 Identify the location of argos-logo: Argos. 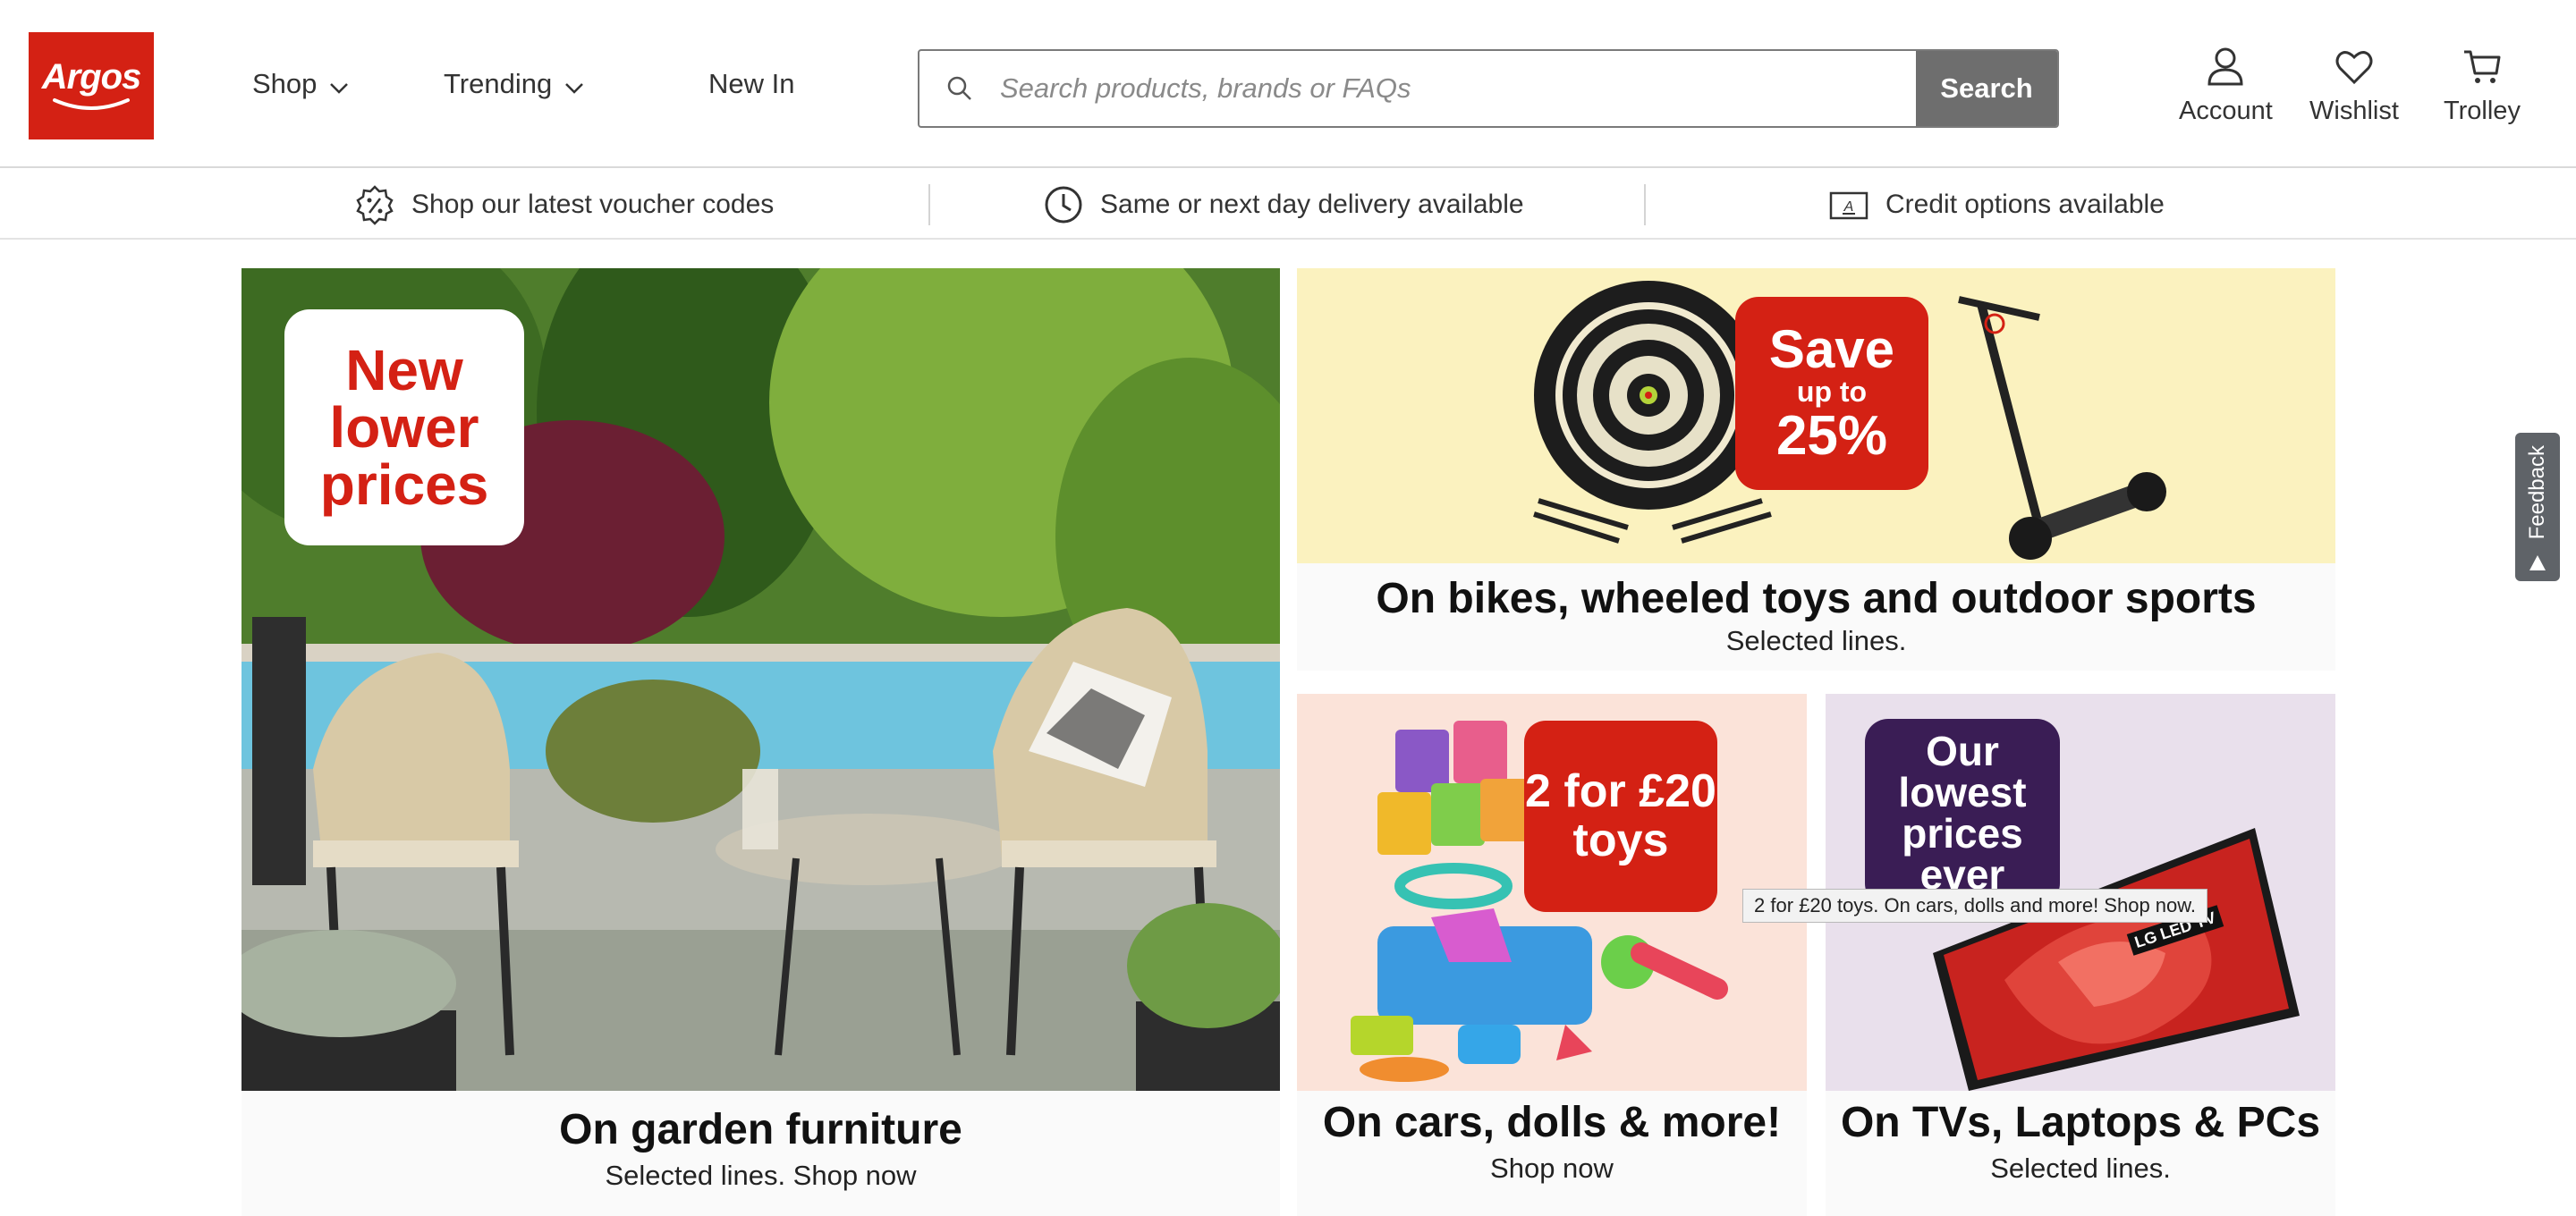
(91, 85).